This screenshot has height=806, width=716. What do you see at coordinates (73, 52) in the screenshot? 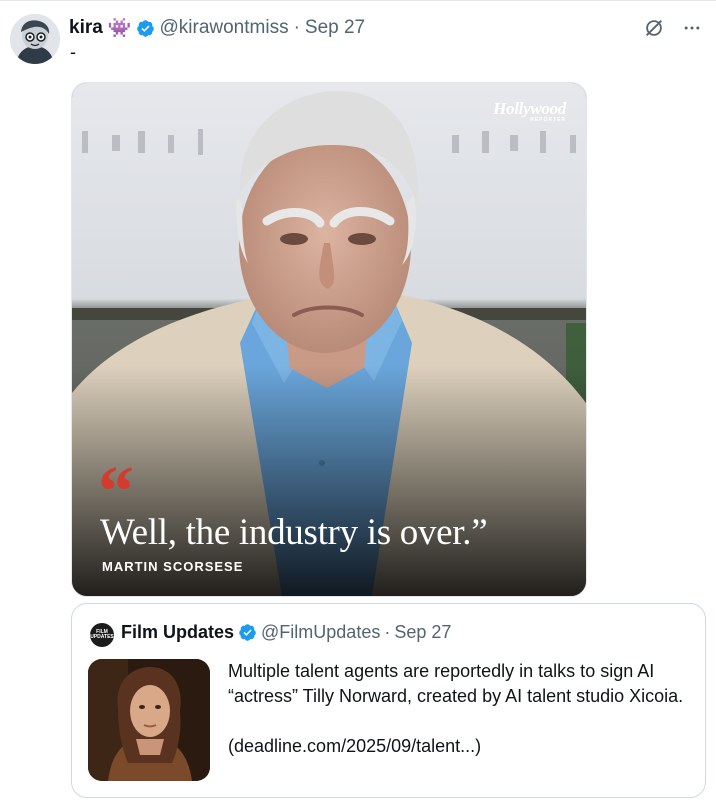
I see `post-text: -` at bounding box center [73, 52].